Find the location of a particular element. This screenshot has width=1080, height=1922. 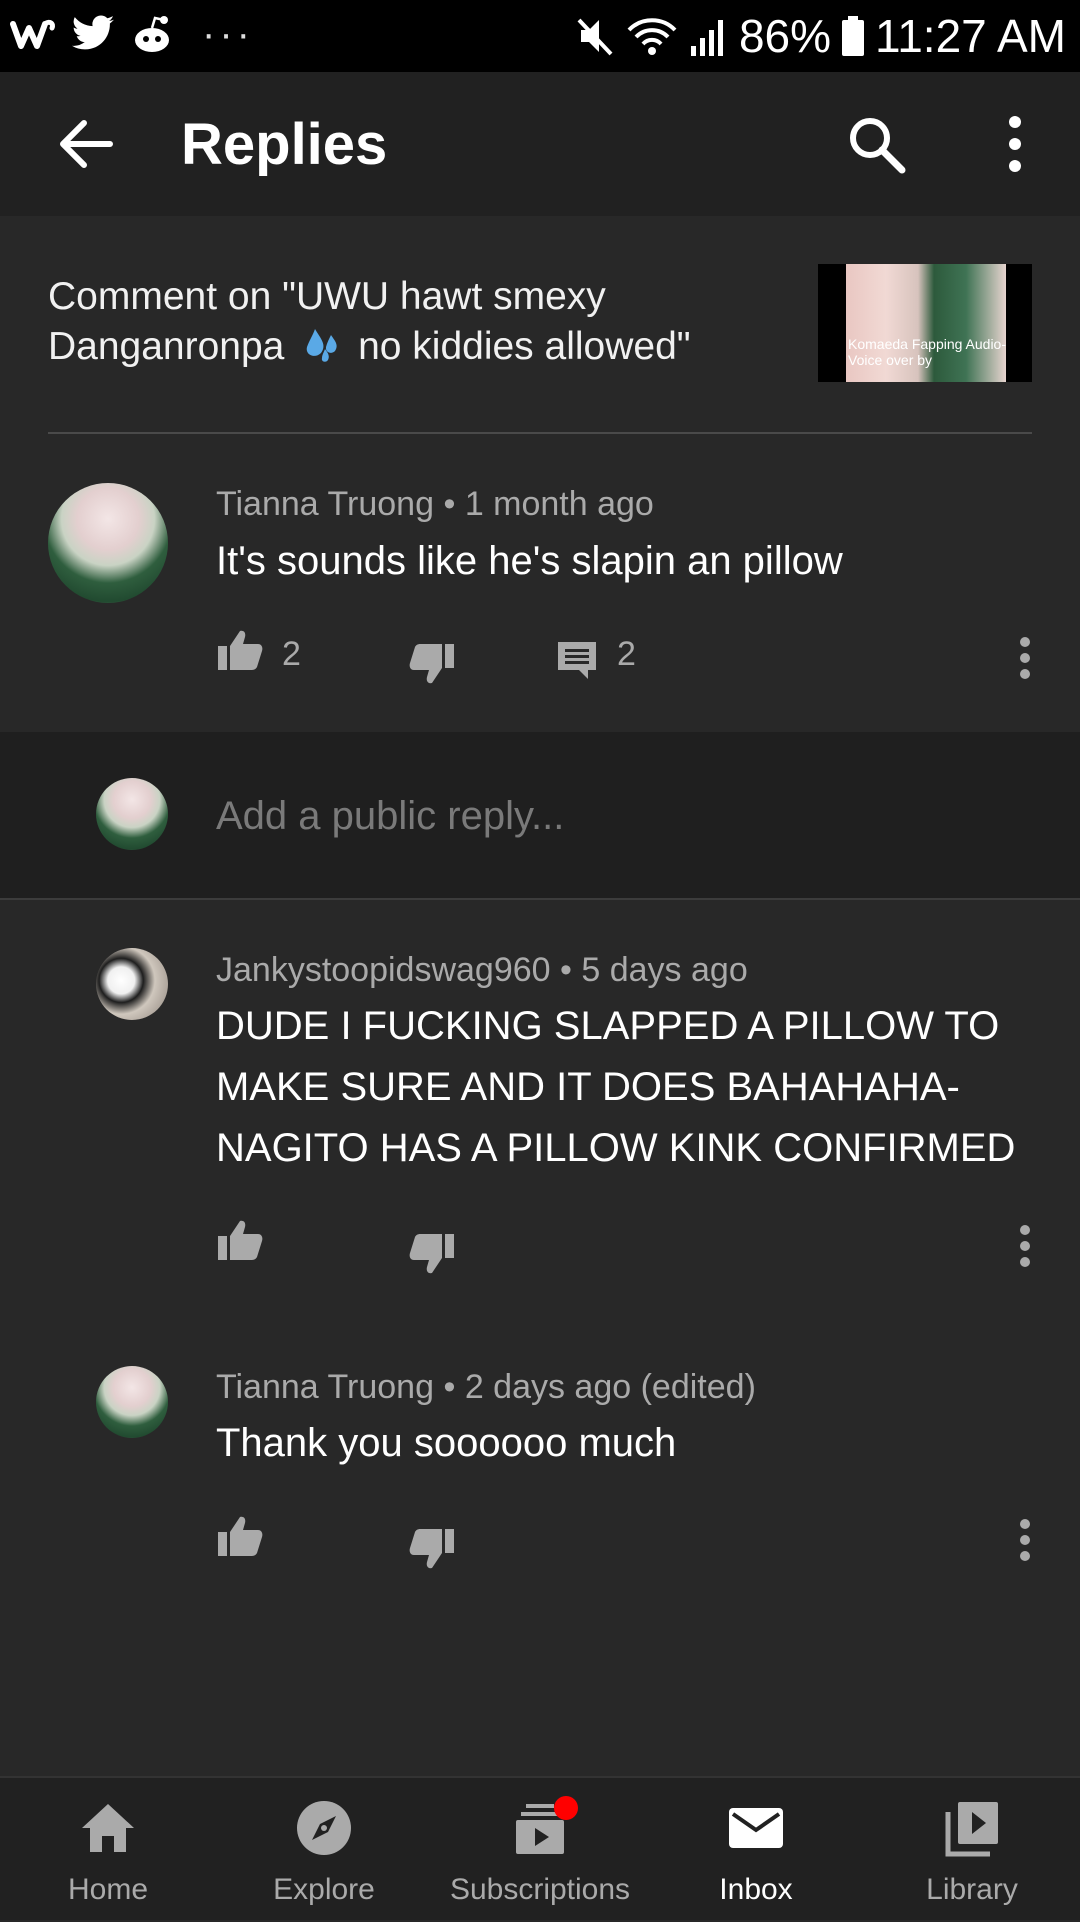

video-thumbnail: Komaeda Fapping Audio- Voice over by is located at coordinates (925, 323).